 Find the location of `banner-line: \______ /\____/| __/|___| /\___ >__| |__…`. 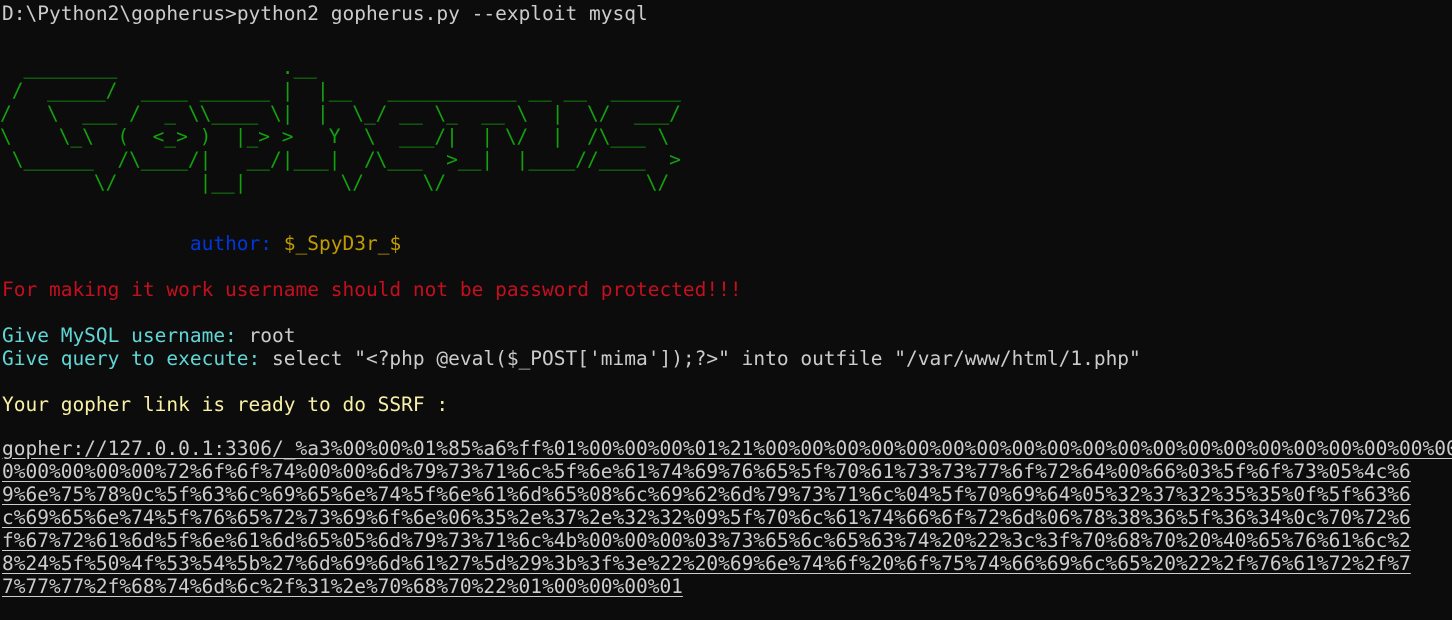

banner-line: \______ /\____/| __/|___| /\___ >__| |__… is located at coordinates (340, 159).